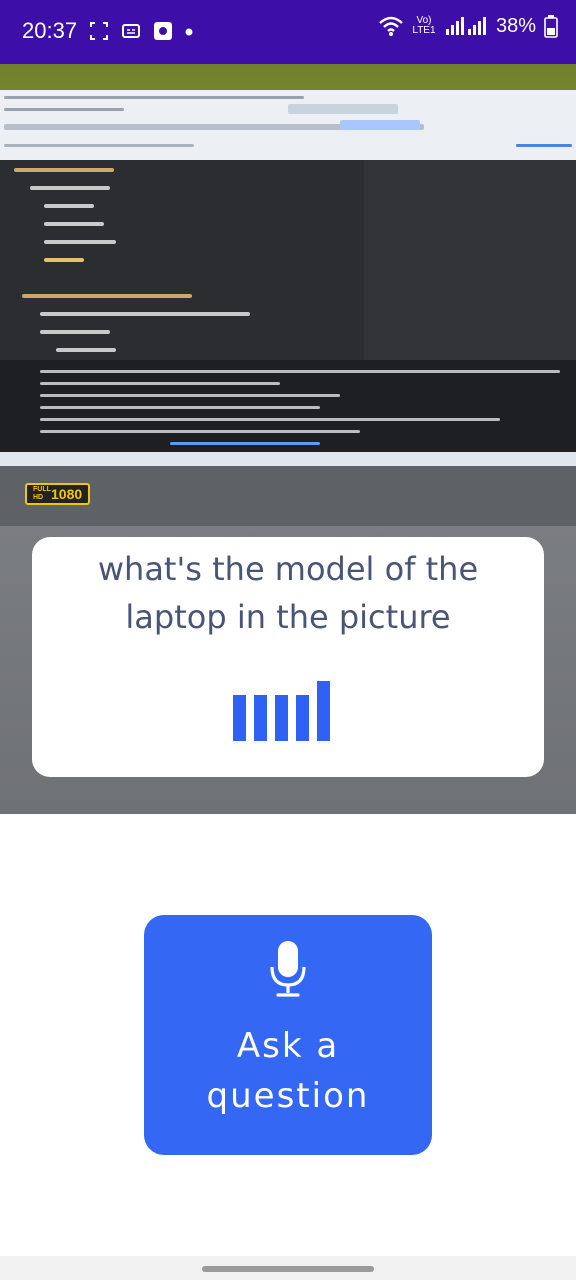 This screenshot has height=1280, width=576. What do you see at coordinates (288, 406) in the screenshot?
I see `ide-logcat` at bounding box center [288, 406].